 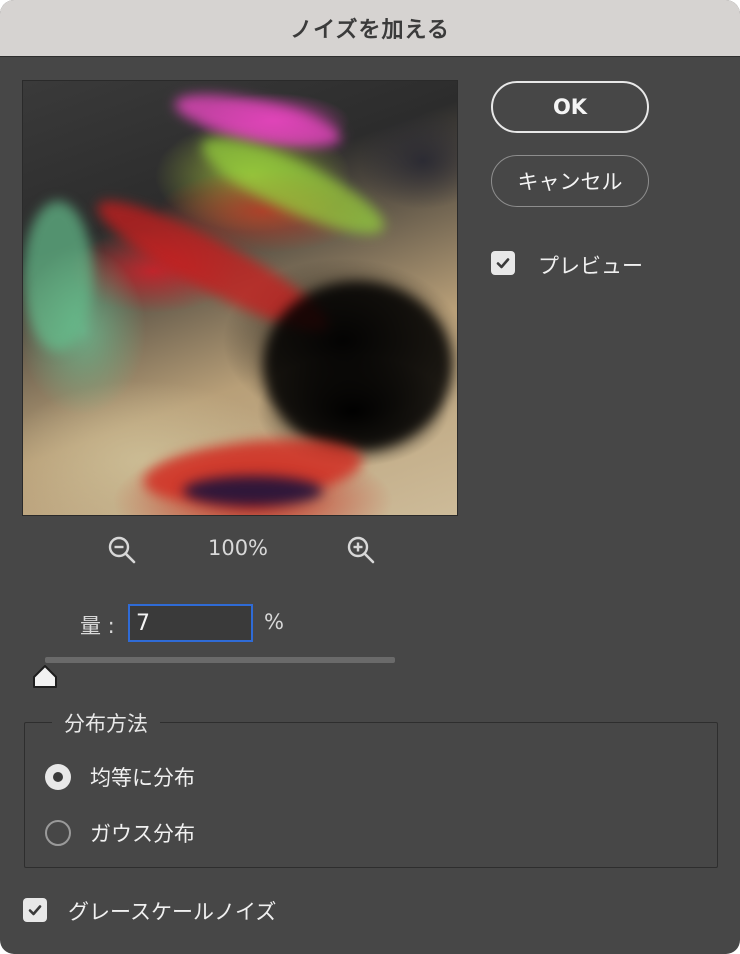 I want to click on preview-streak-dark, so click(x=253, y=491).